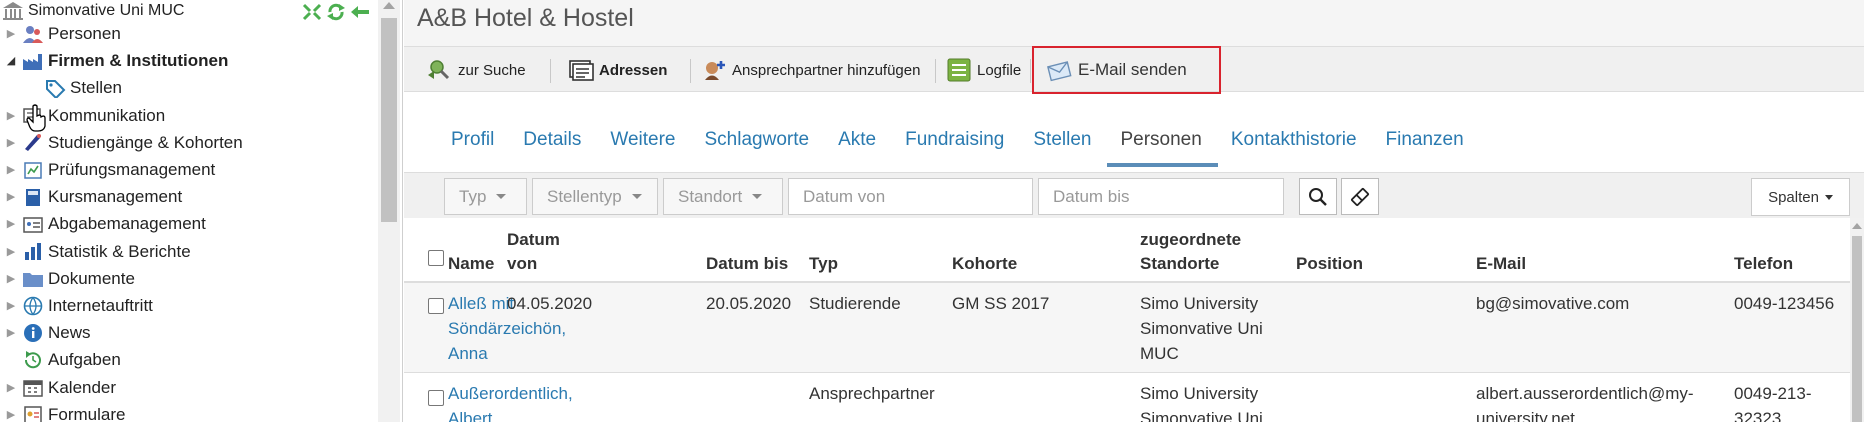  I want to click on tab-details: Details, so click(553, 145).